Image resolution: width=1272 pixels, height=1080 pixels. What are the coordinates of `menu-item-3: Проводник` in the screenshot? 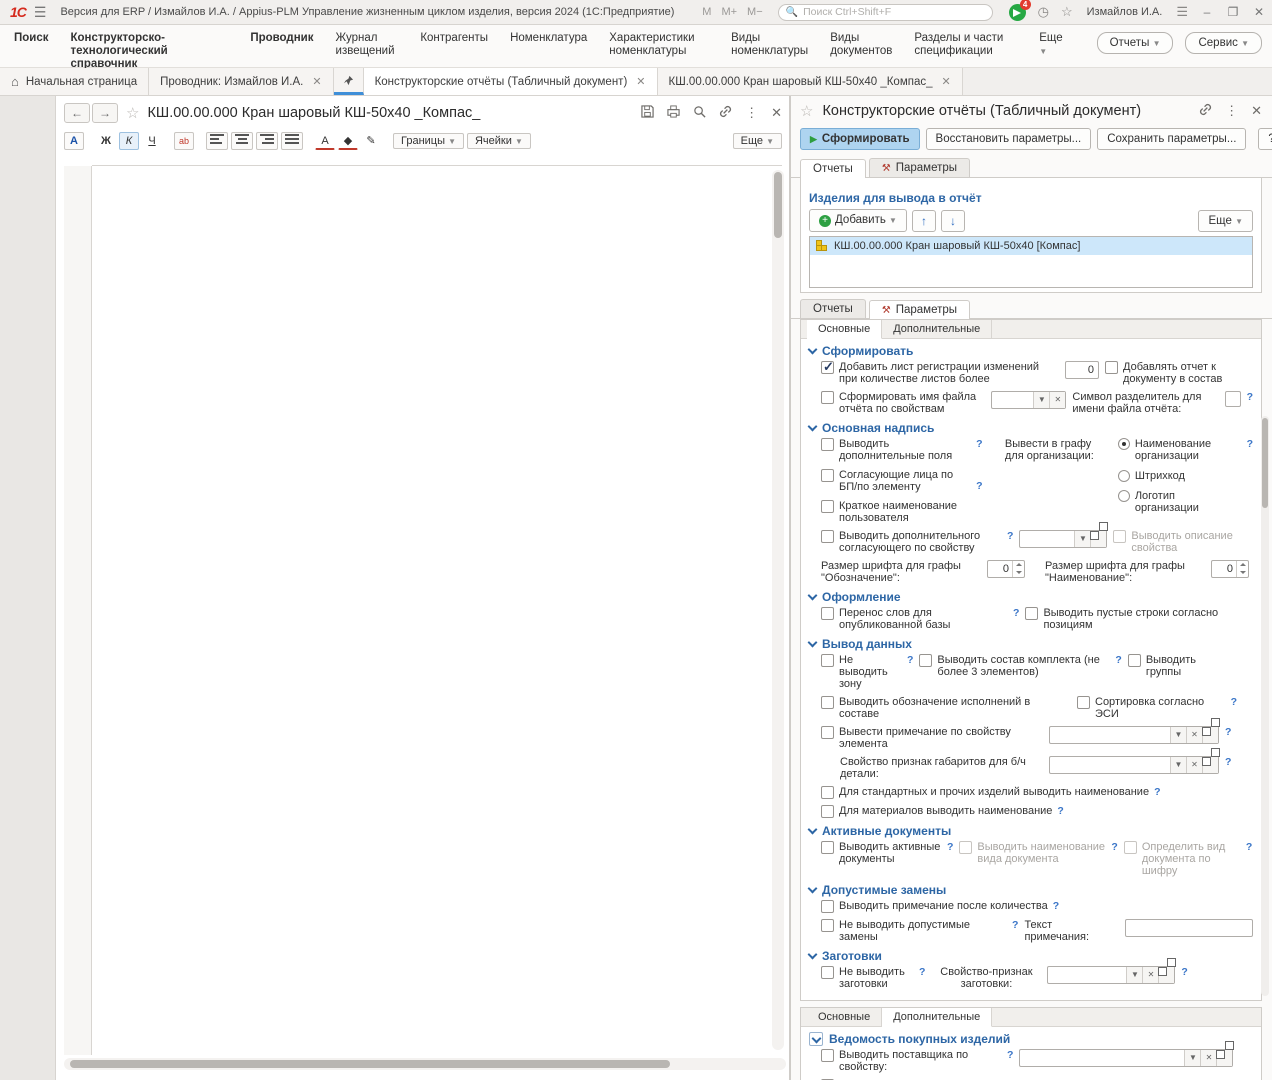 It's located at (281, 38).